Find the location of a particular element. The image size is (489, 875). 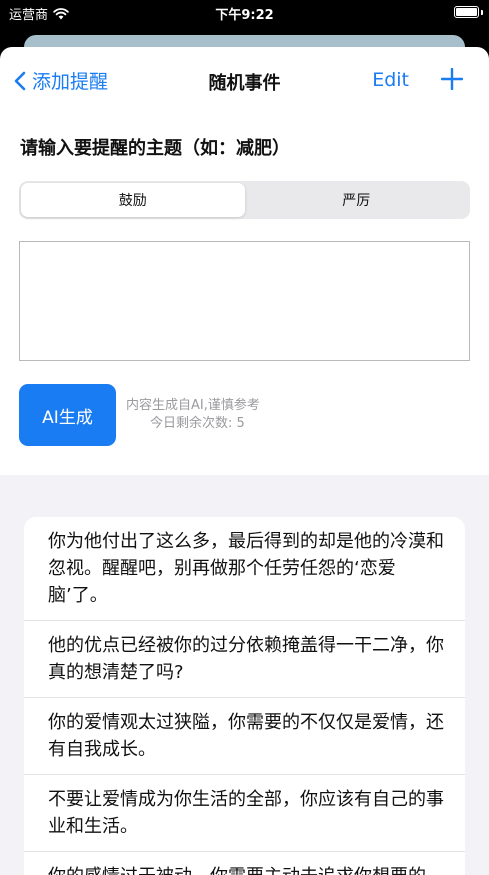

segment-encourage: 鼓励 is located at coordinates (133, 200).